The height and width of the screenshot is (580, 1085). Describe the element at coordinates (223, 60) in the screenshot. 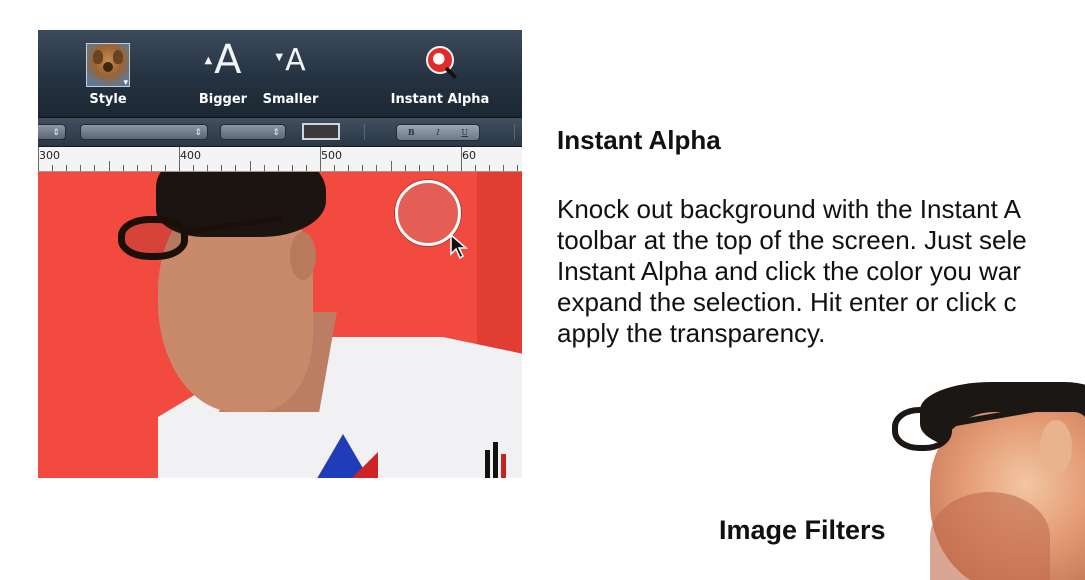

I see `bigger-font-icon: ▲A` at that location.